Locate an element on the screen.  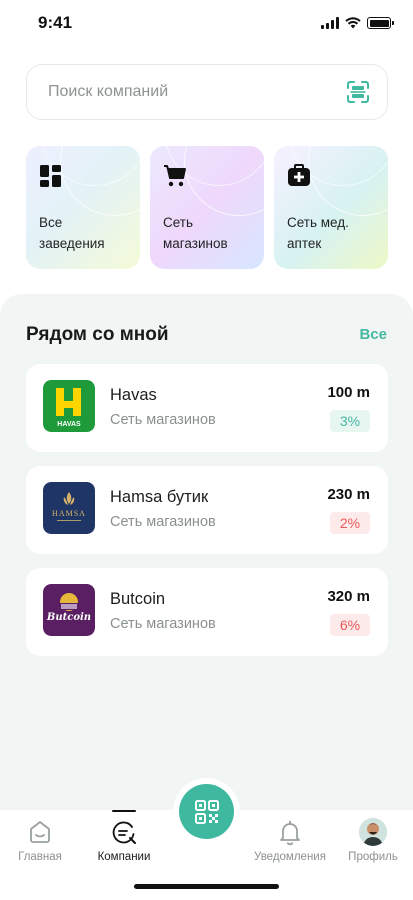
companies-icon is located at coordinates (124, 832).